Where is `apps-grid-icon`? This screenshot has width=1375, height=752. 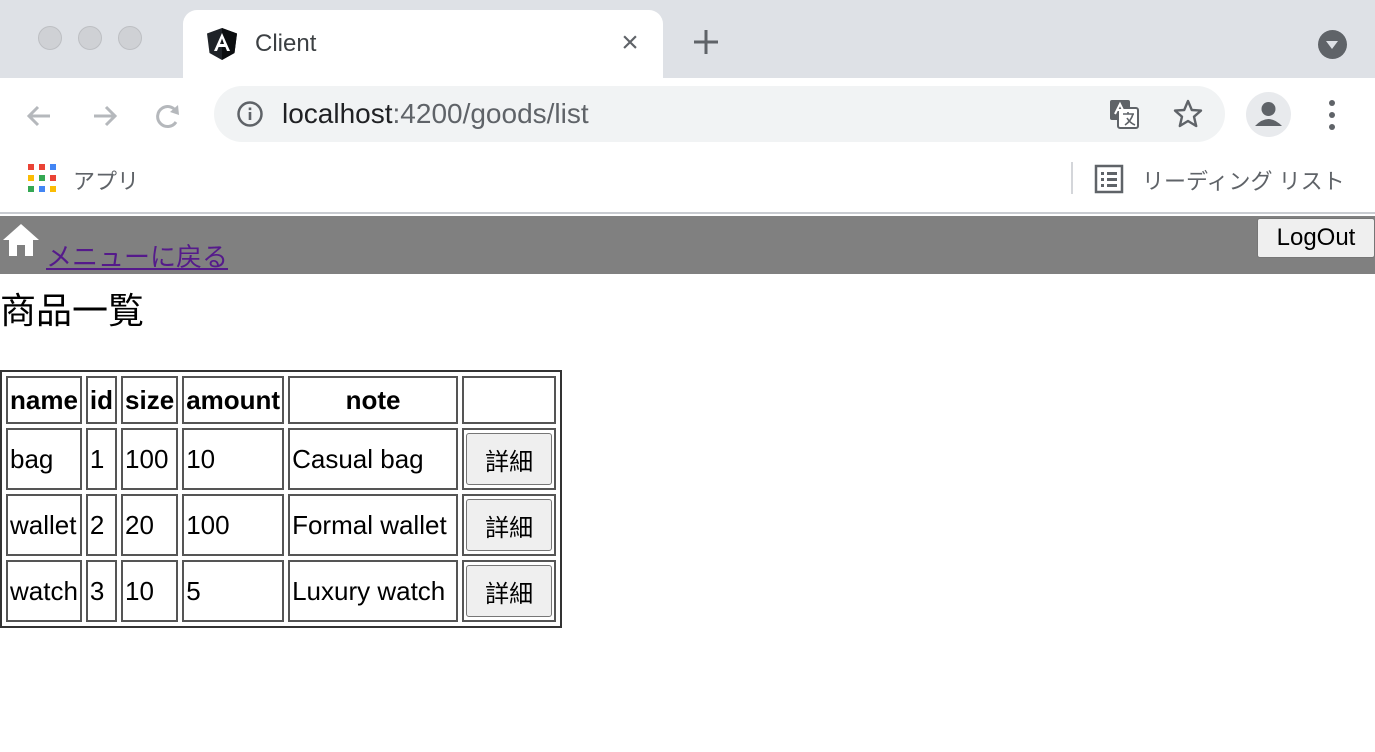 apps-grid-icon is located at coordinates (42, 178).